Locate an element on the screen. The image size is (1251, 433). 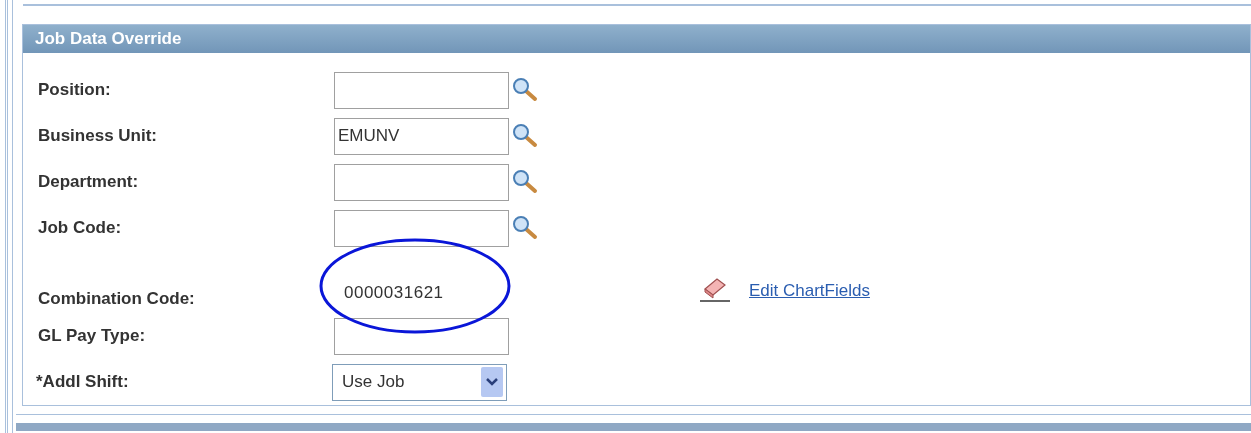
field-label: *Addl Shift: is located at coordinates (83, 382).